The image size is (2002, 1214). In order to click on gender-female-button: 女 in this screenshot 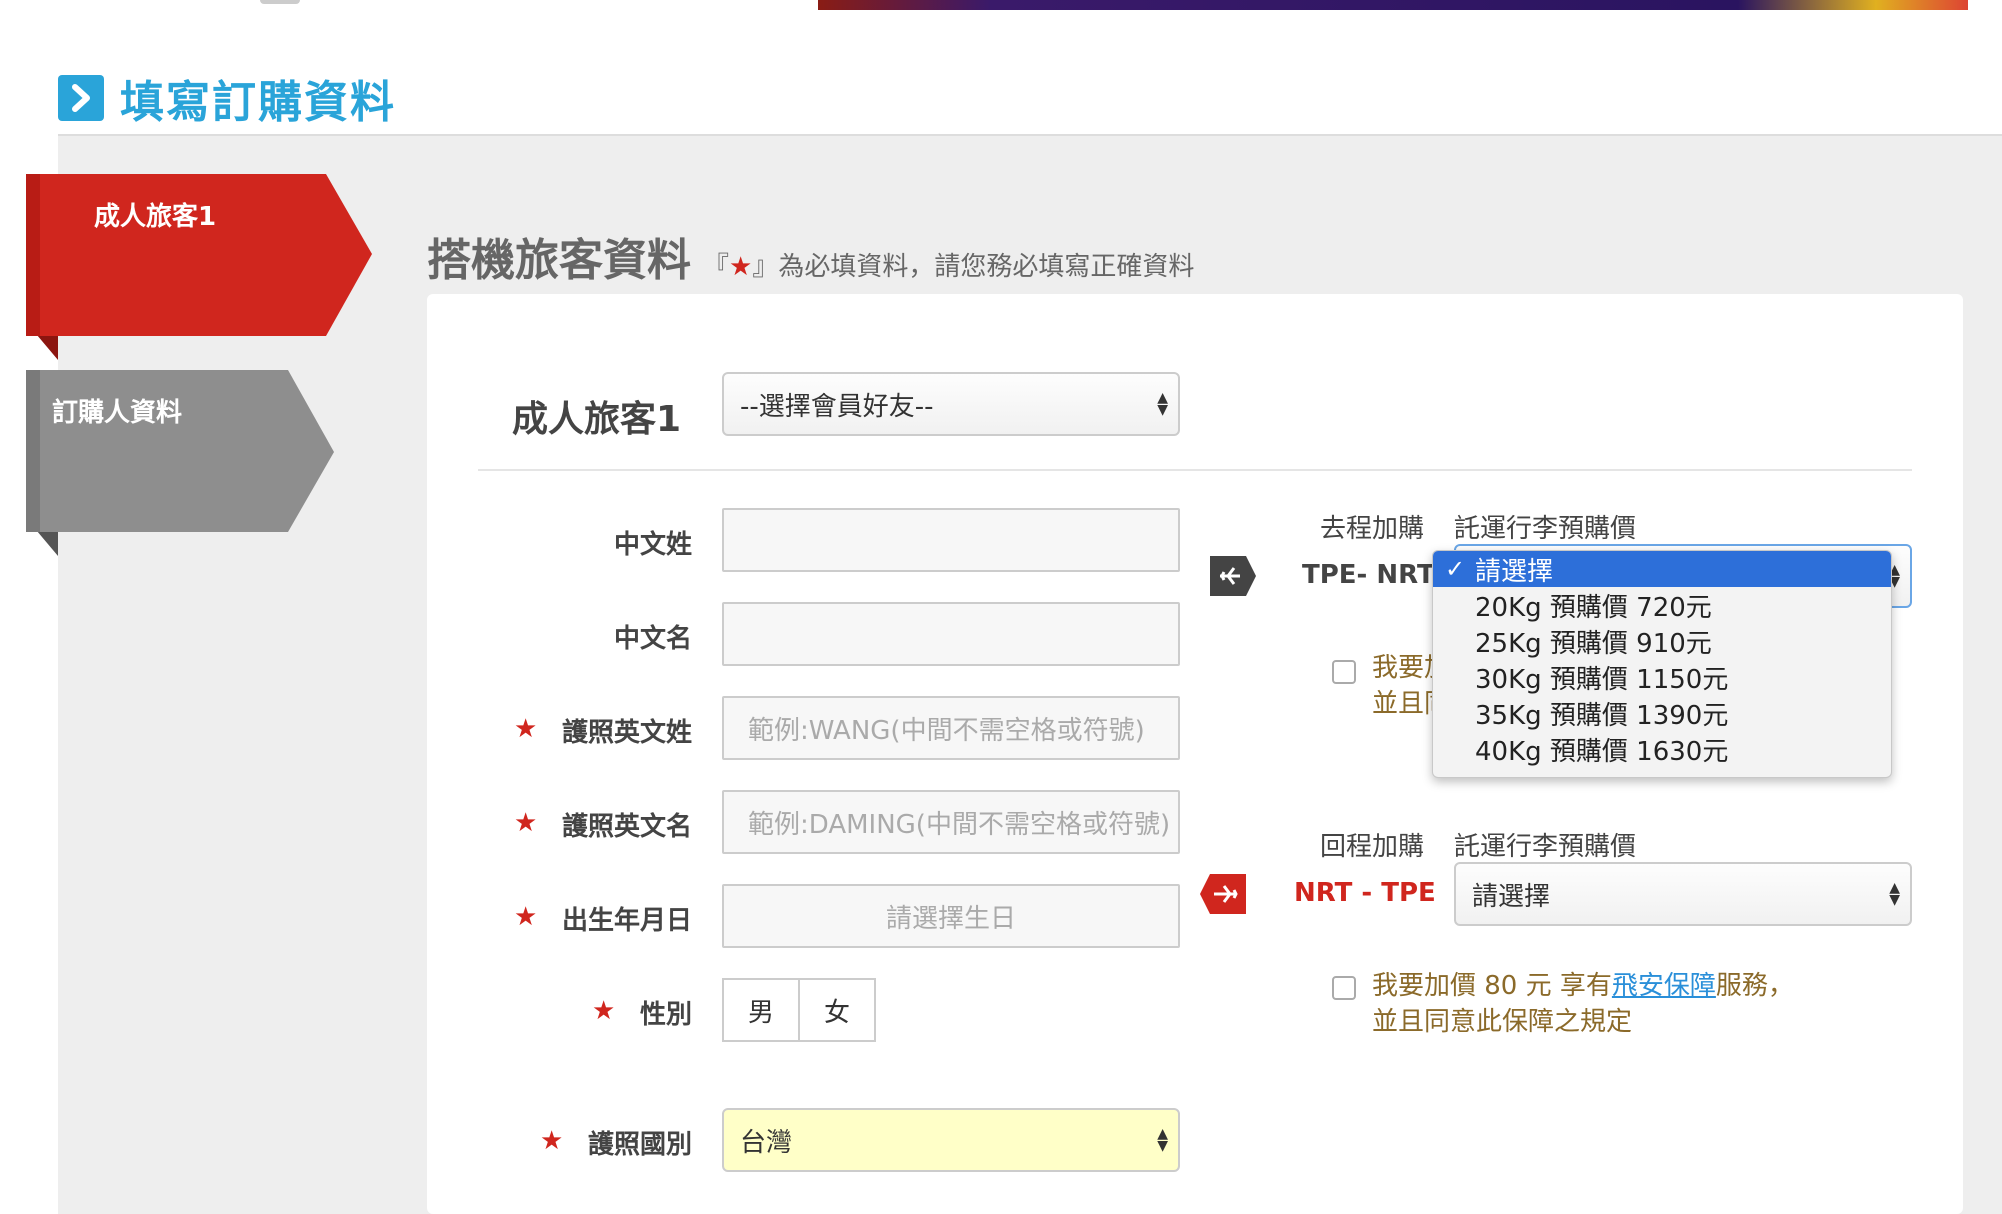, I will do `click(836, 1010)`.